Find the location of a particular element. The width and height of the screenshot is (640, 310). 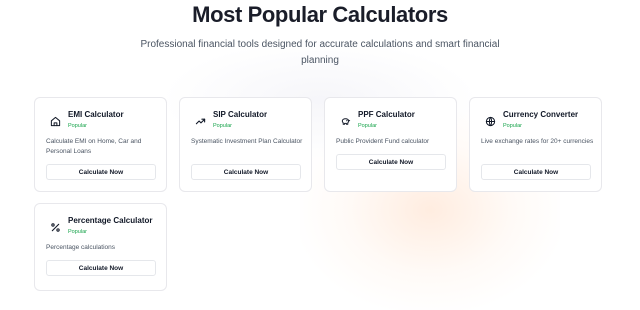

percent-icon is located at coordinates (55, 227).